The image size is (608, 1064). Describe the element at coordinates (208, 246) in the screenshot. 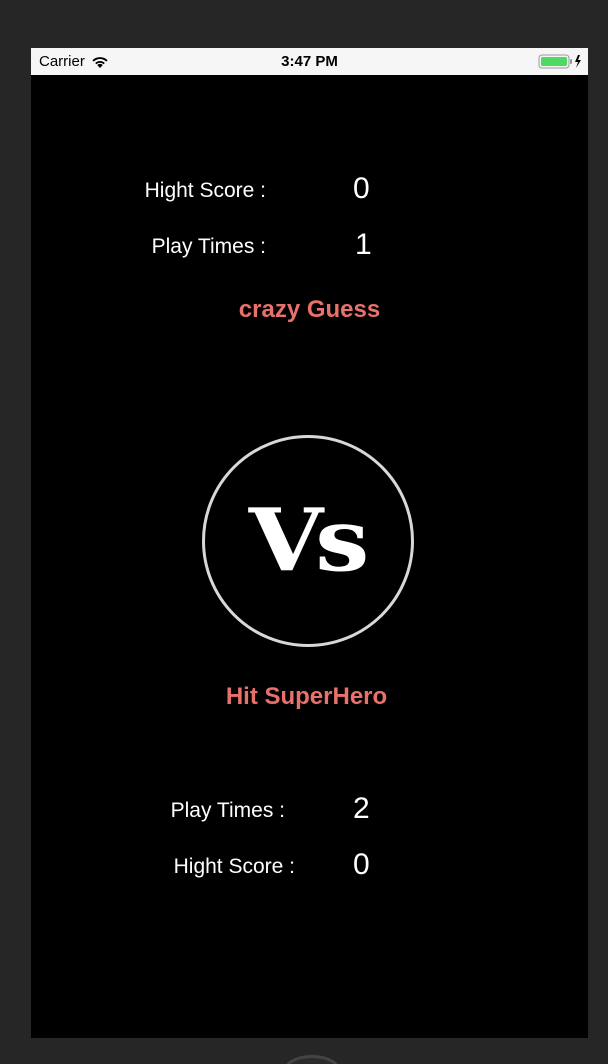

I see `top-play-times-label: Play Times :` at that location.